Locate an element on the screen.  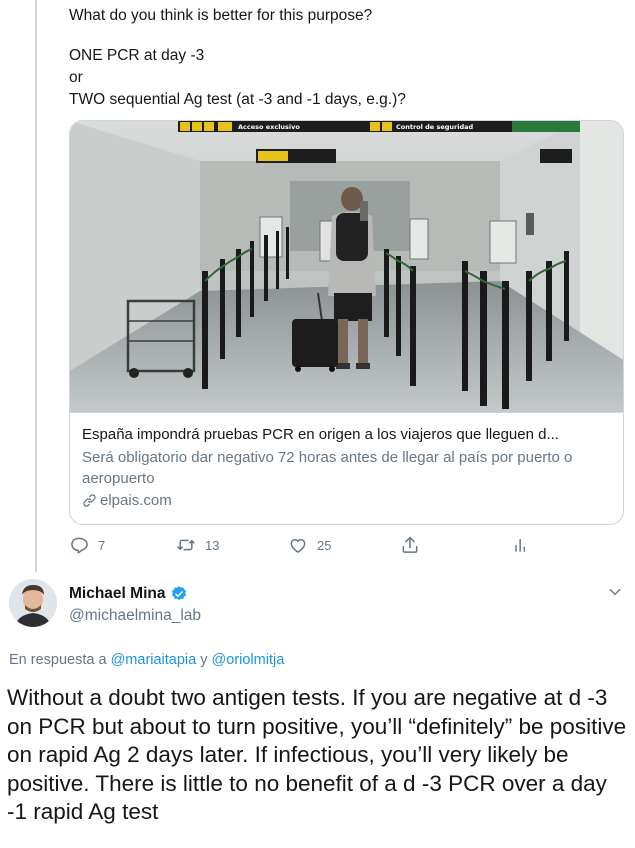
author-handle: @michaelmina_lab is located at coordinates (135, 616).